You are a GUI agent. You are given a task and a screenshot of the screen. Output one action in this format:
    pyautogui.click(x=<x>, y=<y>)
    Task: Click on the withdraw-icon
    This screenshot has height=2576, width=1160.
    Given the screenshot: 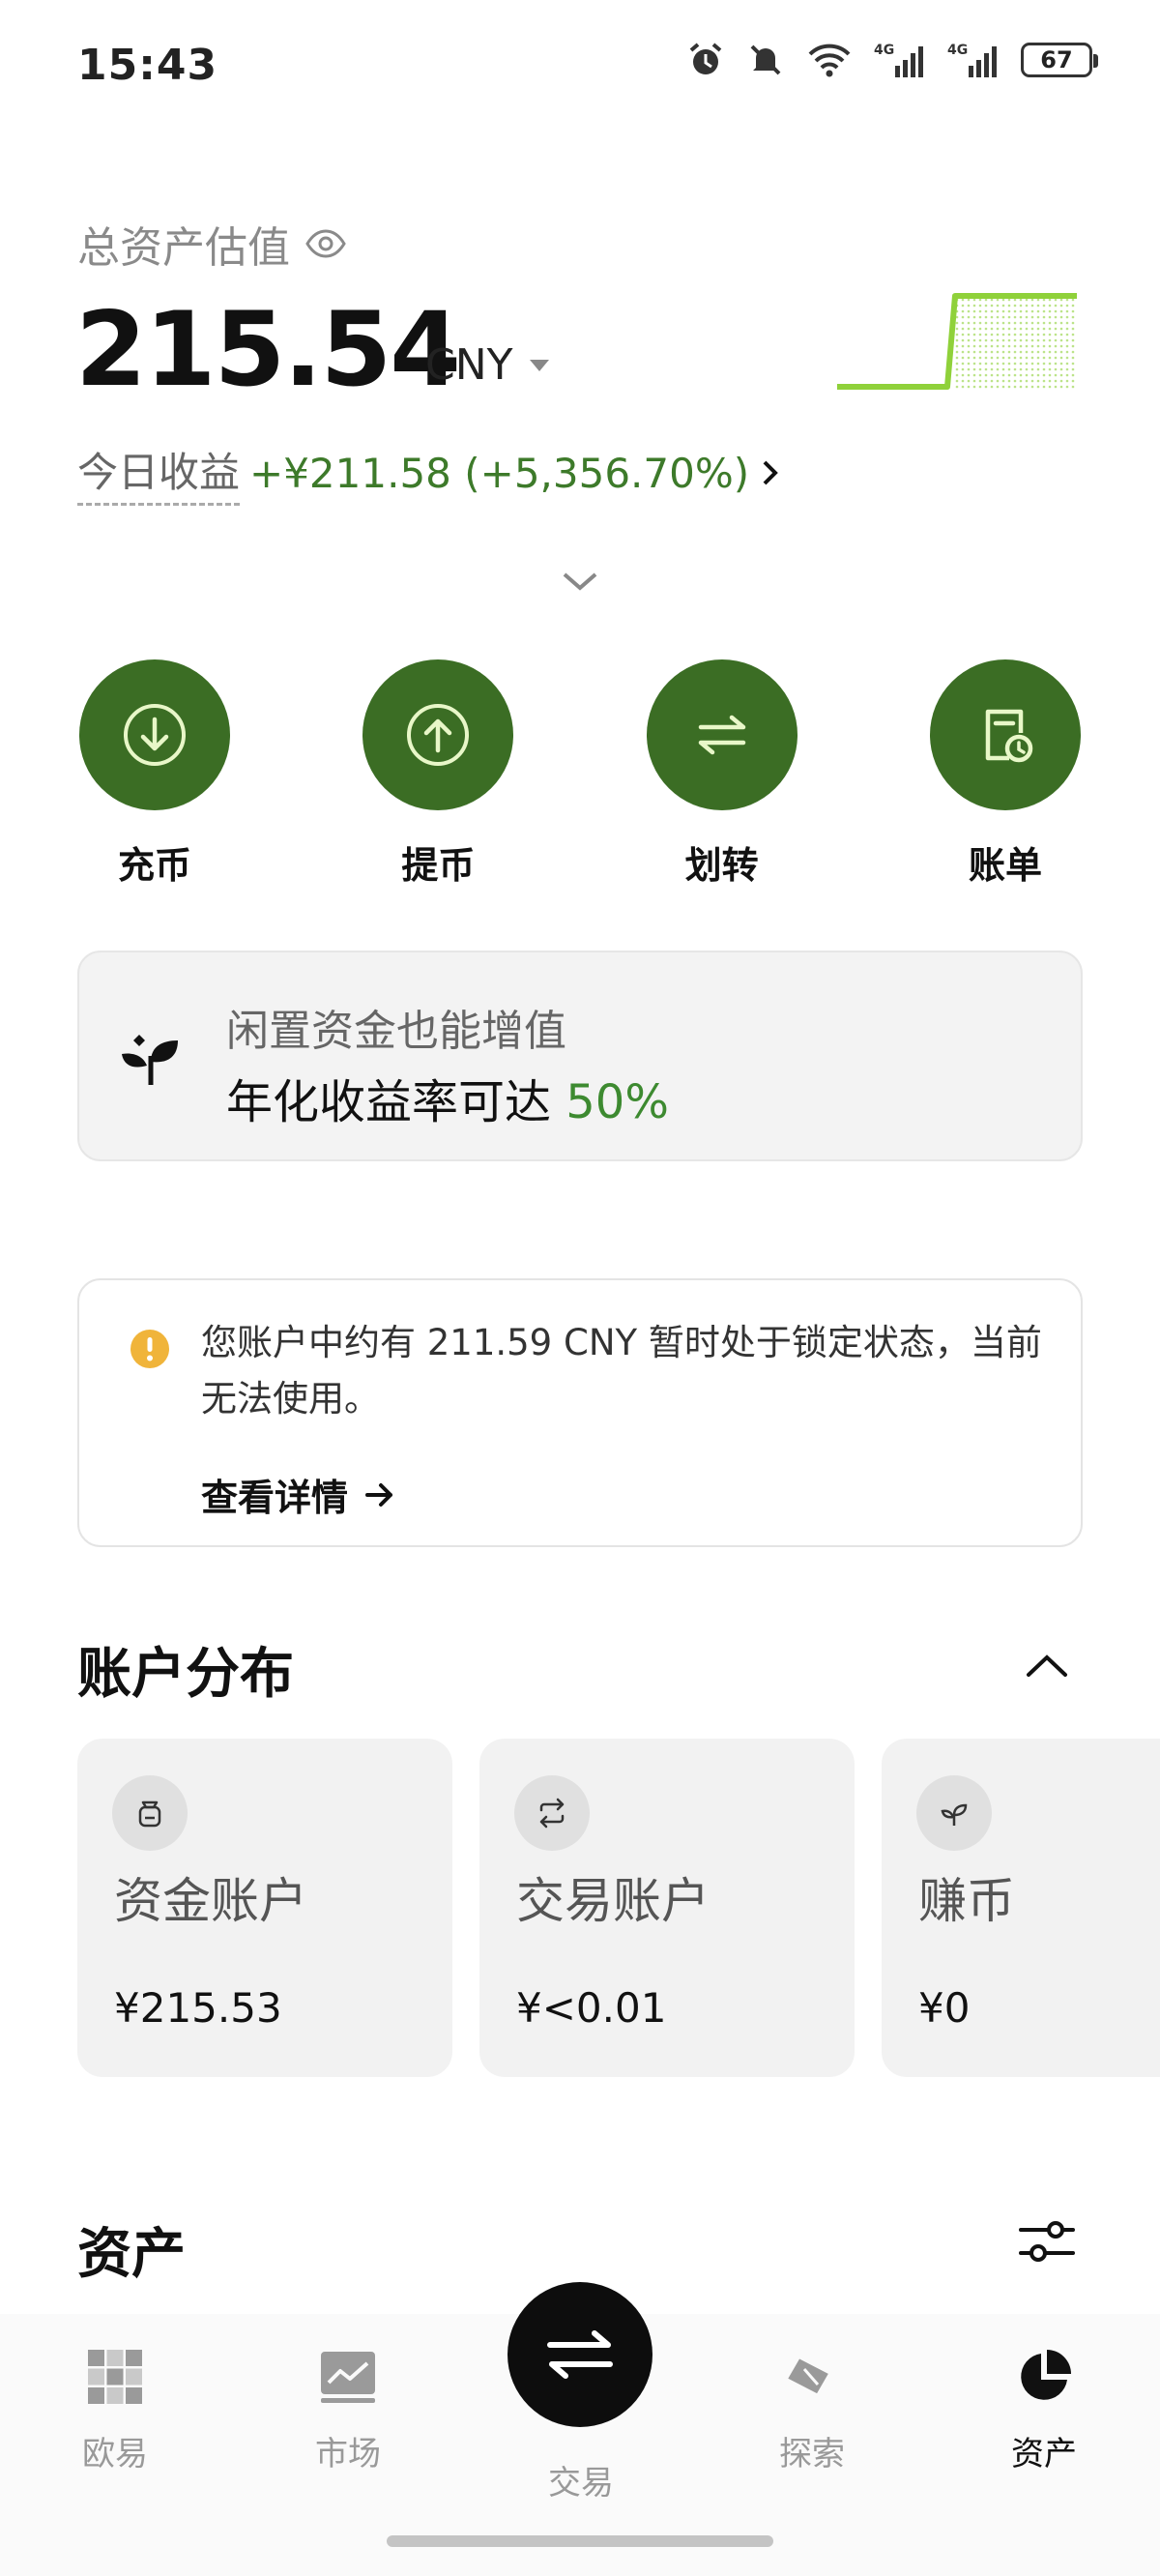 What is the action you would take?
    pyautogui.click(x=438, y=734)
    